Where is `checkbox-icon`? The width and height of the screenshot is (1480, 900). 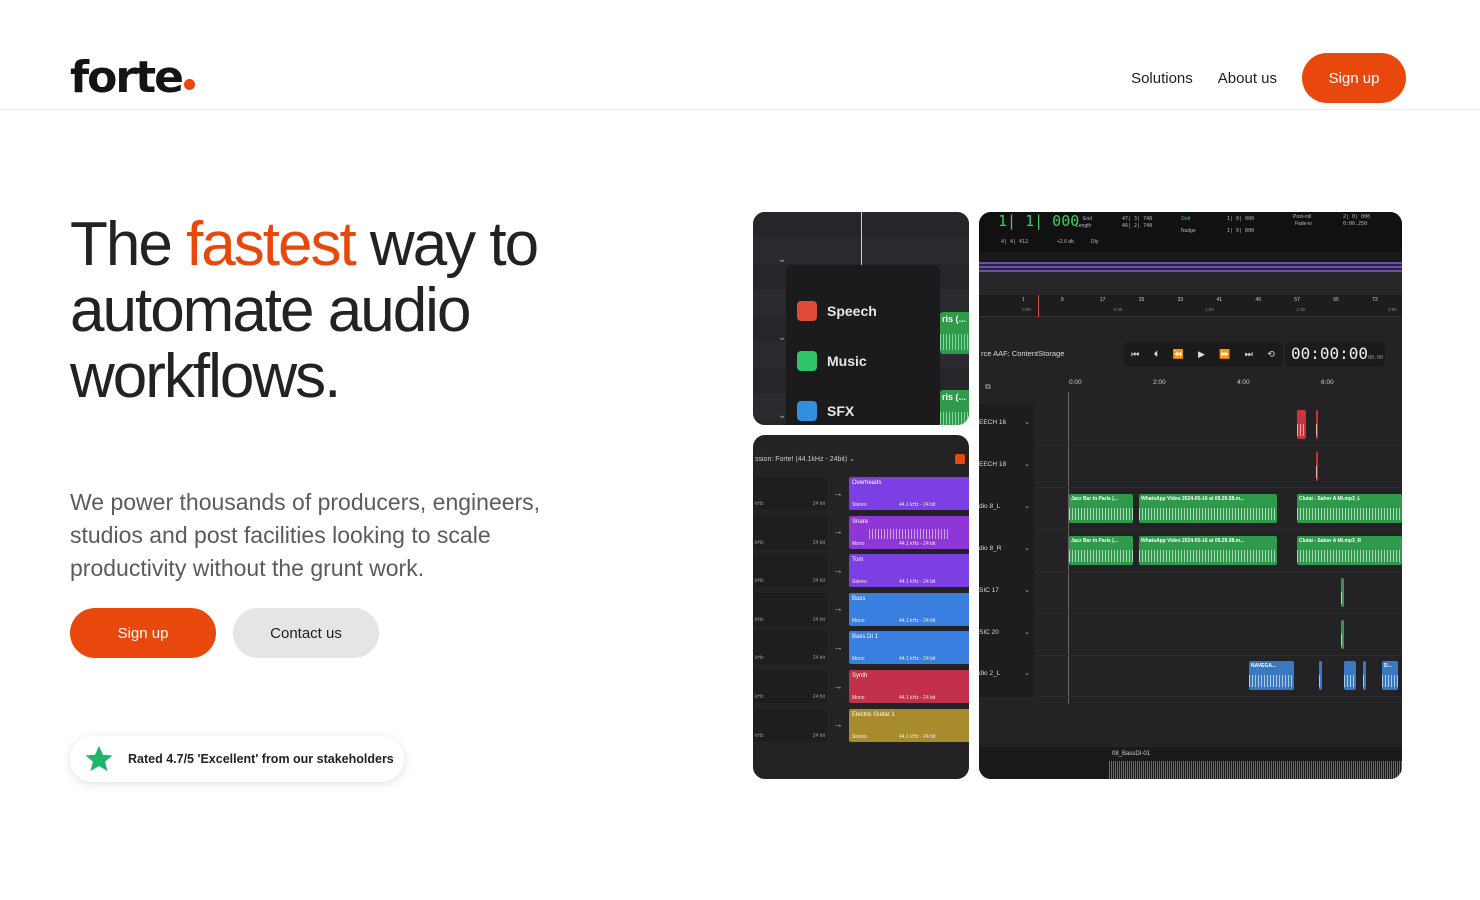
checkbox-icon is located at coordinates (960, 459).